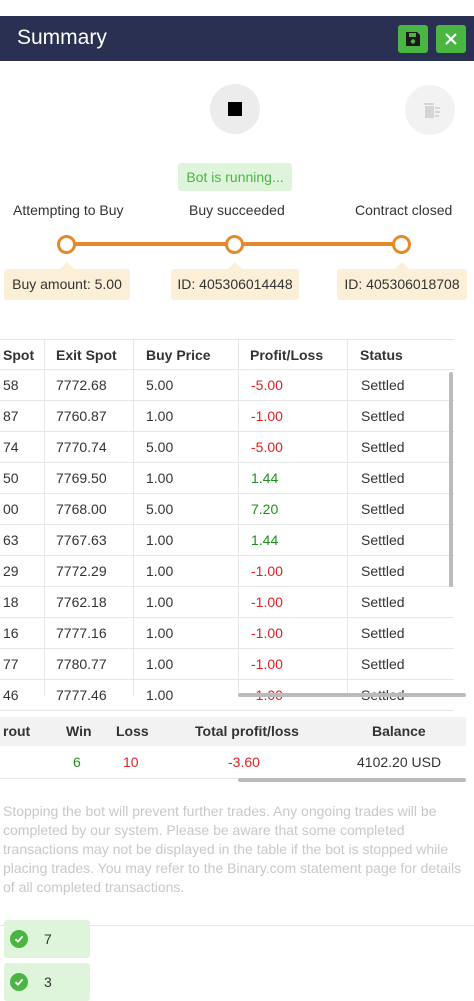  Describe the element at coordinates (352, 695) in the screenshot. I see `table-horizontal-scrollbar` at that location.